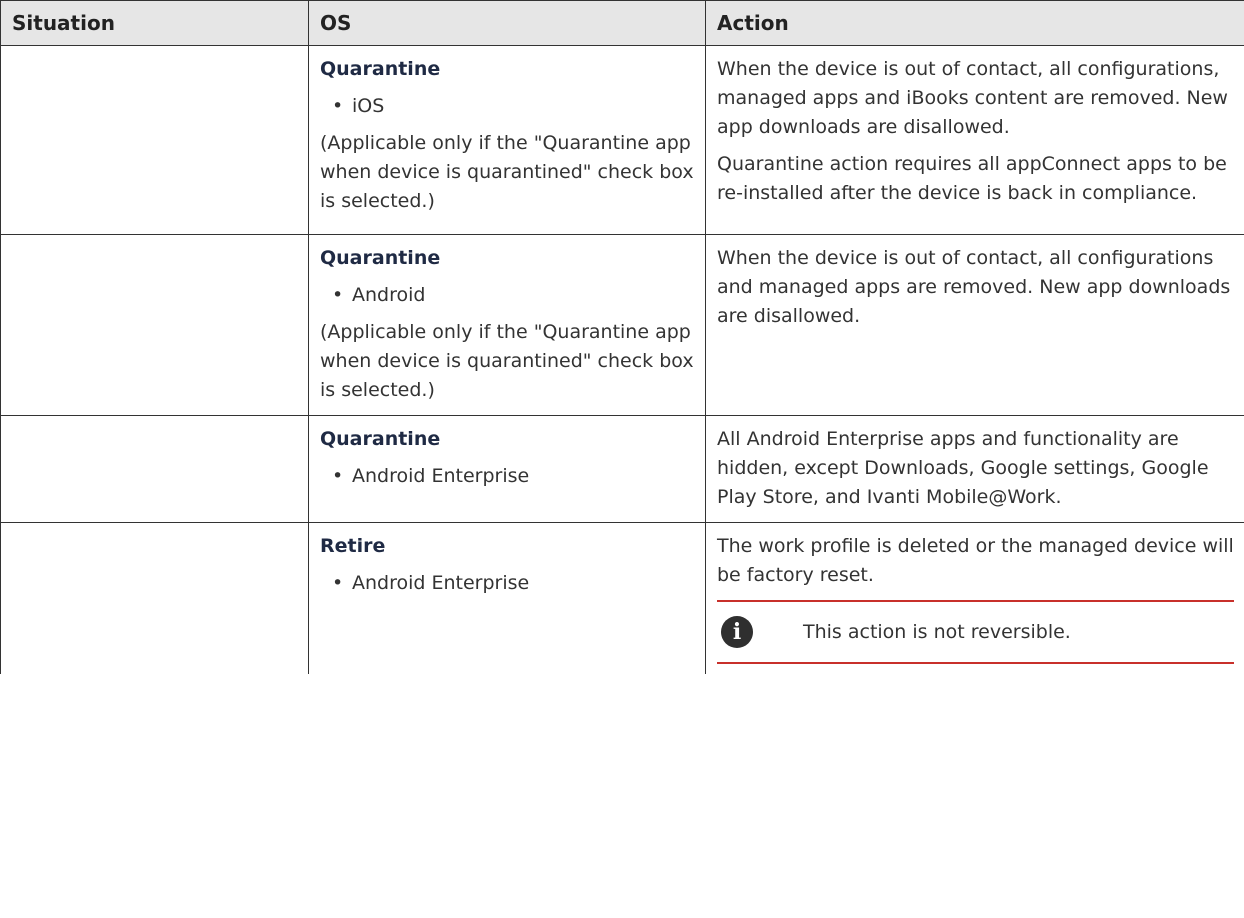  What do you see at coordinates (974, 23) in the screenshot?
I see `header-action: Action` at bounding box center [974, 23].